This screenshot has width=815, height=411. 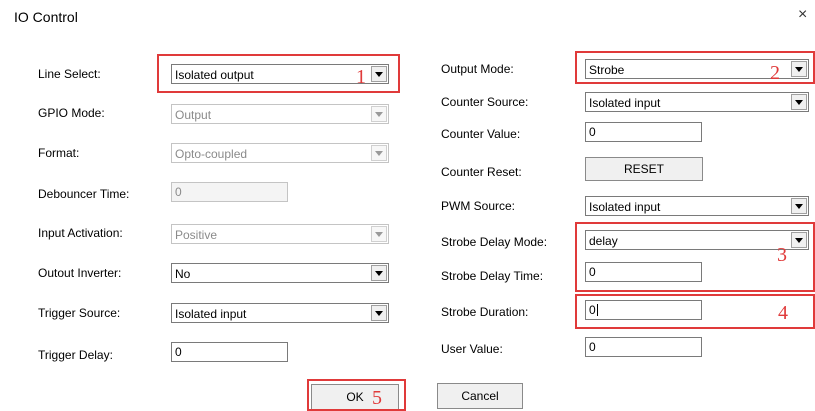 What do you see at coordinates (480, 396) in the screenshot?
I see `cancel-button: Cancel` at bounding box center [480, 396].